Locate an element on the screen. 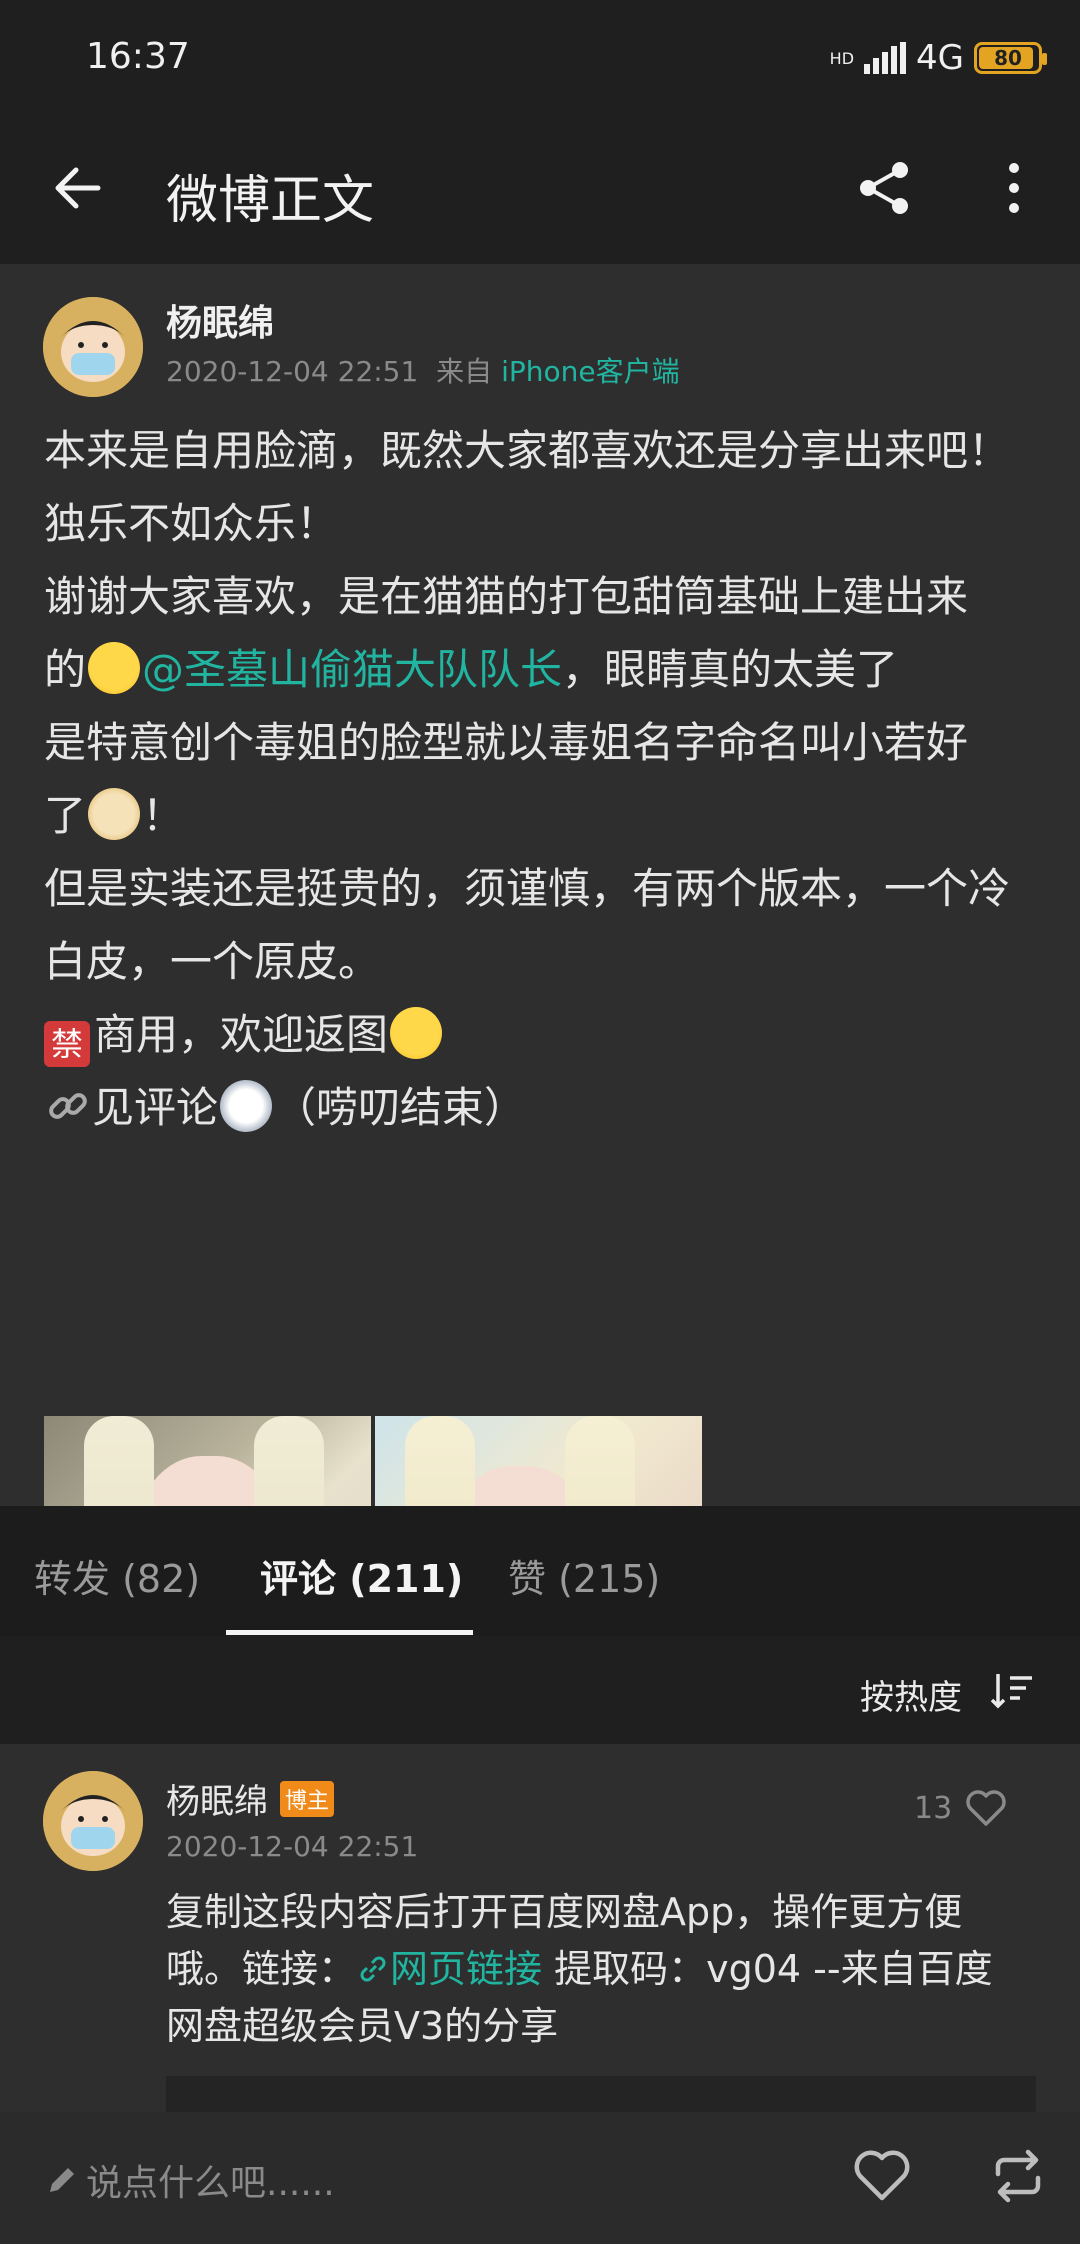  post-text: 的 is located at coordinates (65, 669).